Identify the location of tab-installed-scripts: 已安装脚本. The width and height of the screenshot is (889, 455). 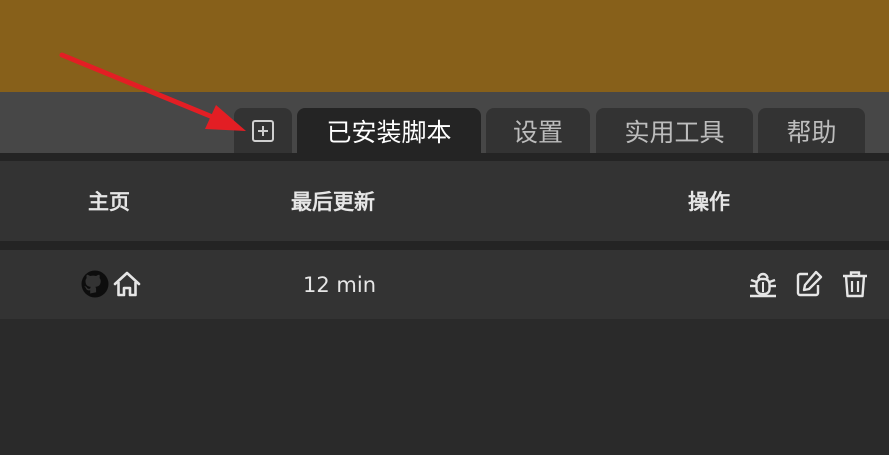
(389, 130).